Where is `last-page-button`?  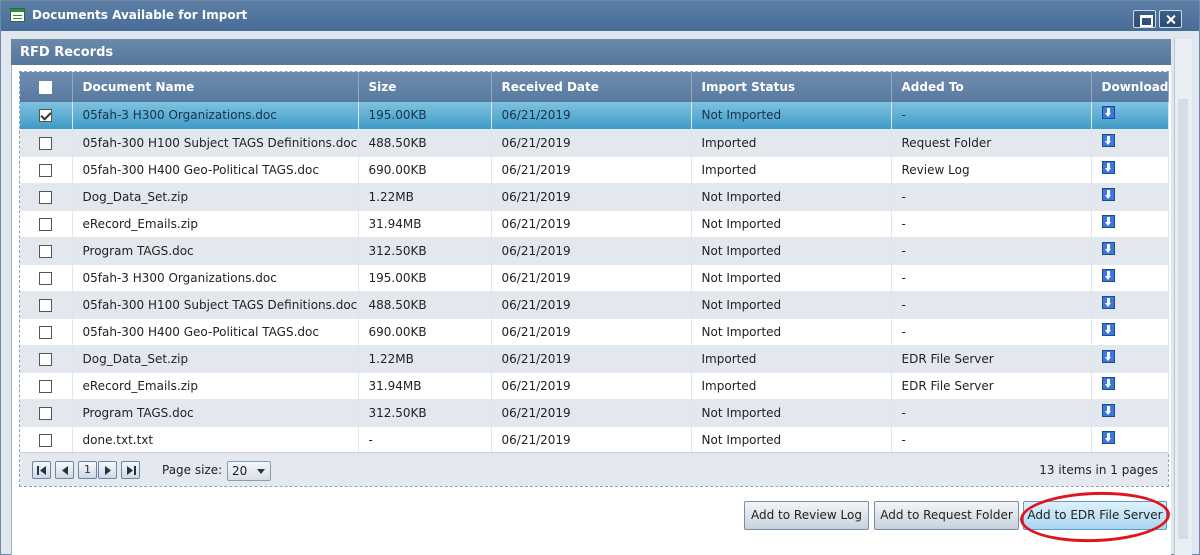 last-page-button is located at coordinates (130, 470).